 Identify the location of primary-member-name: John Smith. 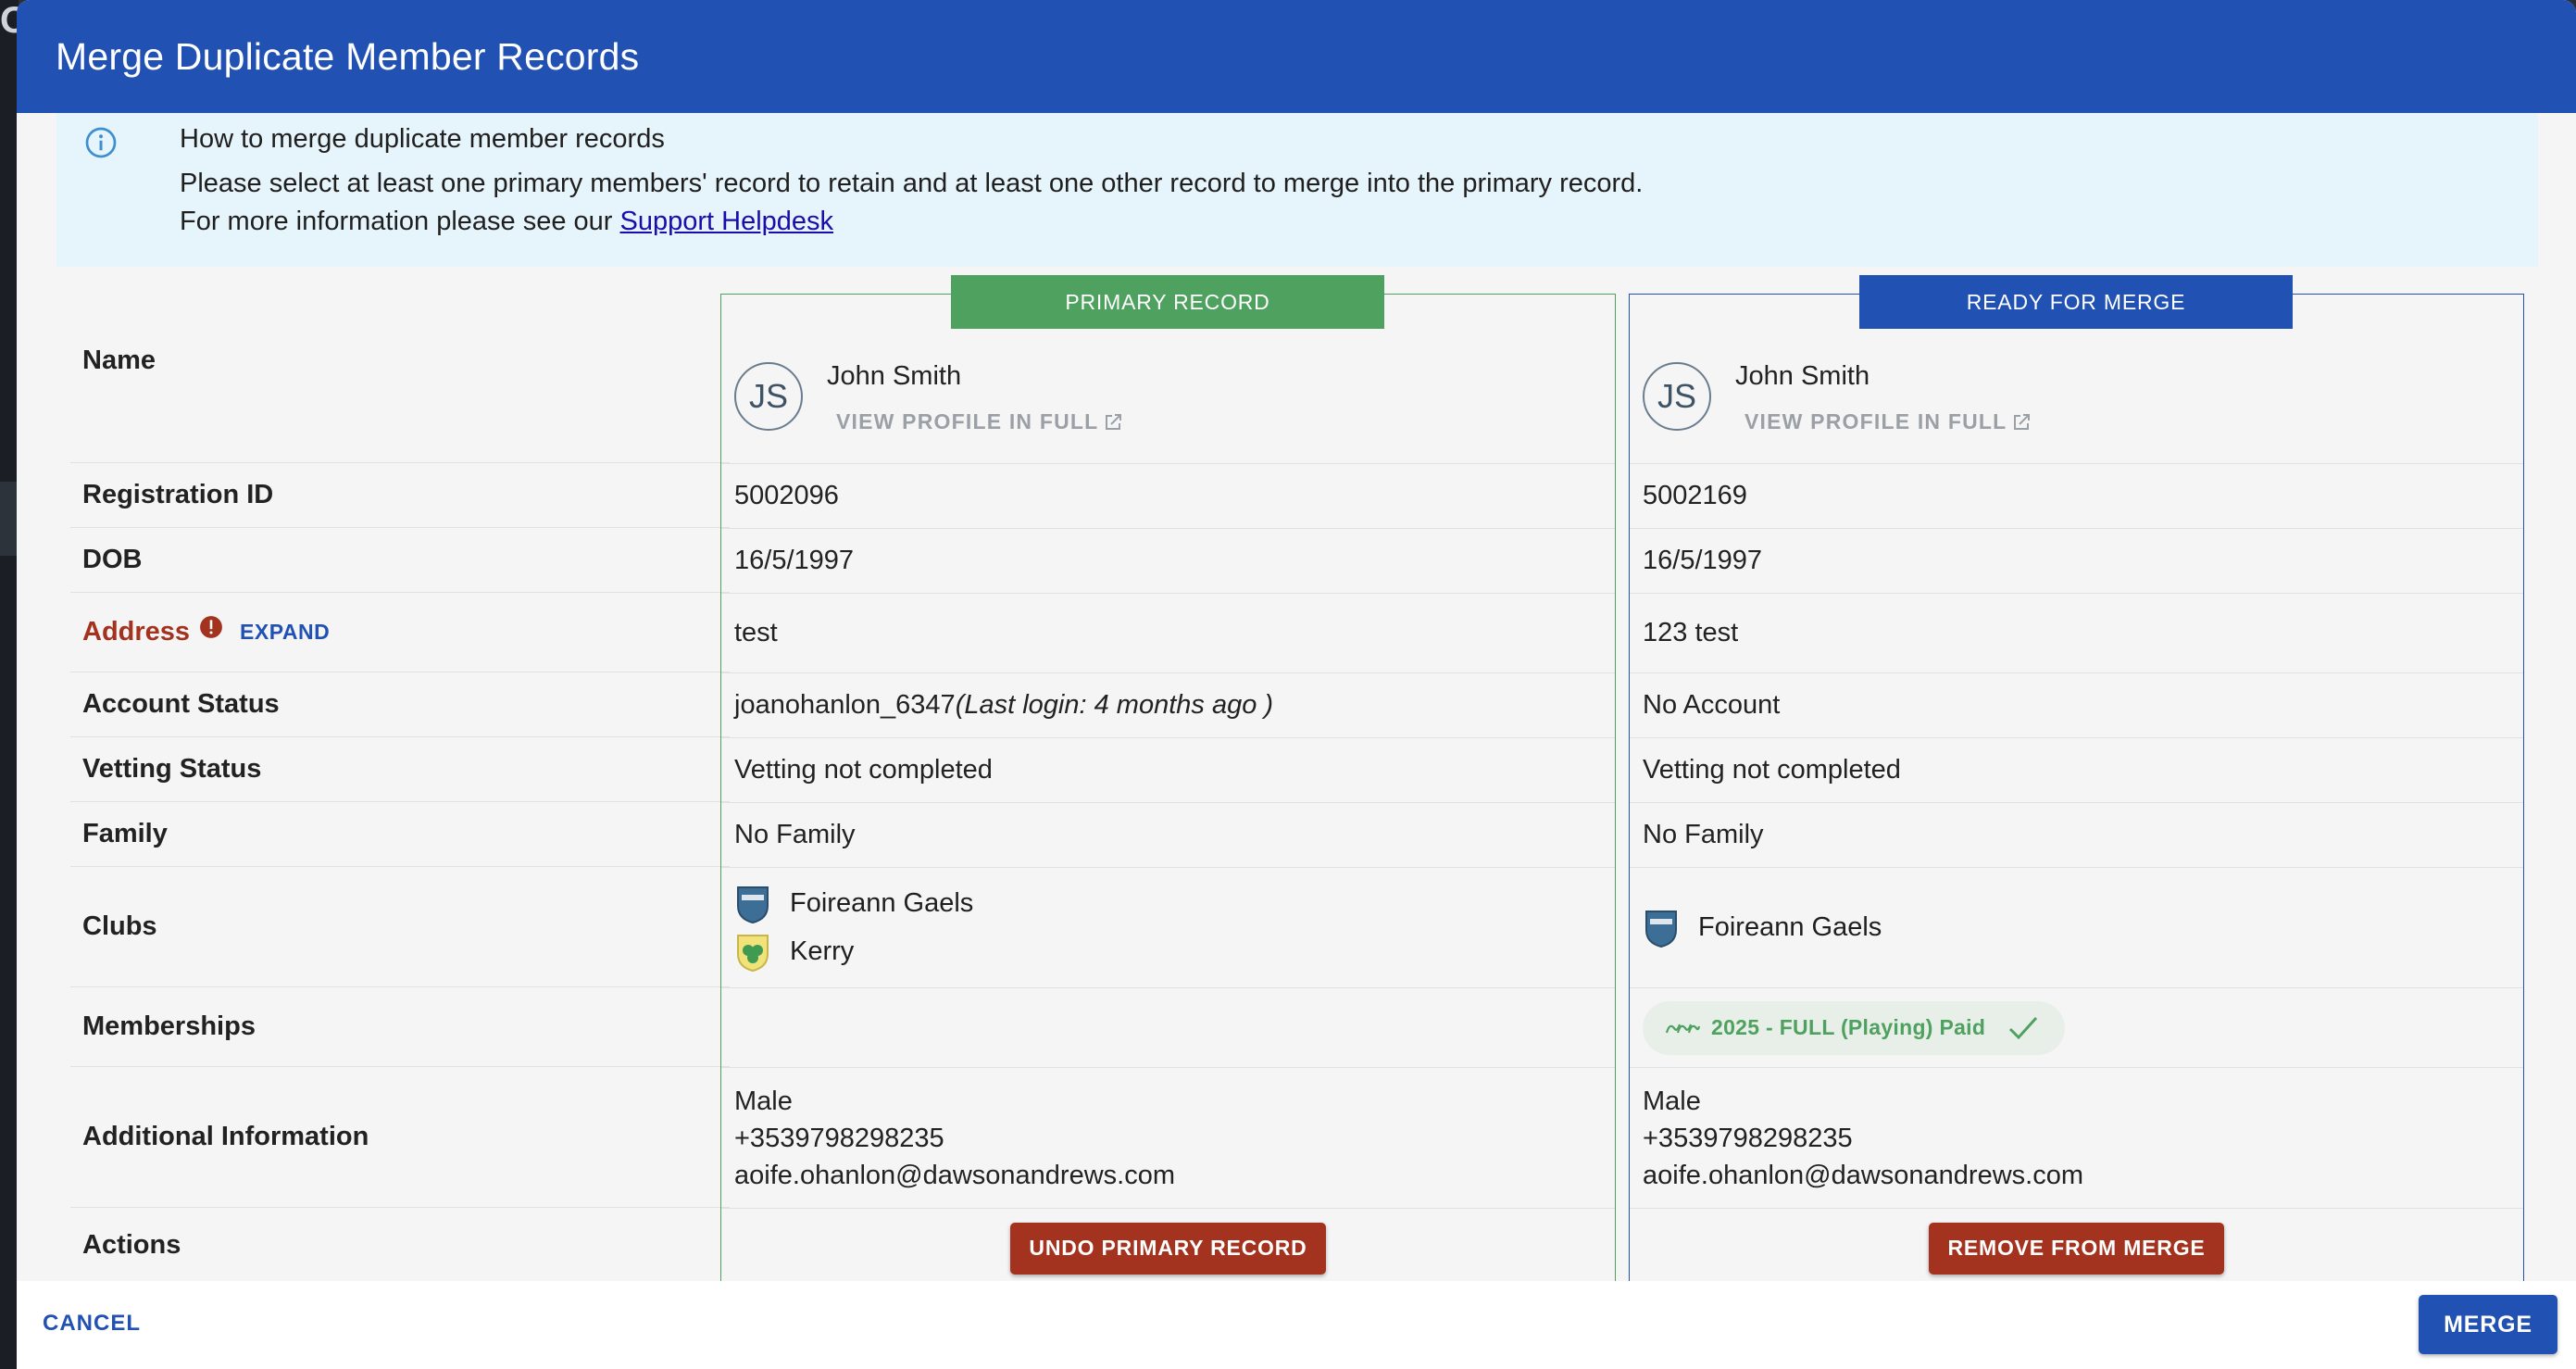
(894, 376).